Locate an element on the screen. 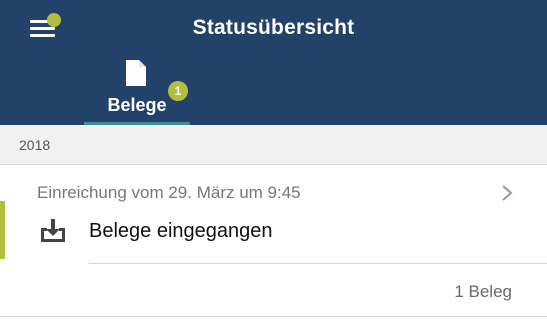 This screenshot has width=547, height=320. tab-belege: 1 Belege is located at coordinates (137, 90).